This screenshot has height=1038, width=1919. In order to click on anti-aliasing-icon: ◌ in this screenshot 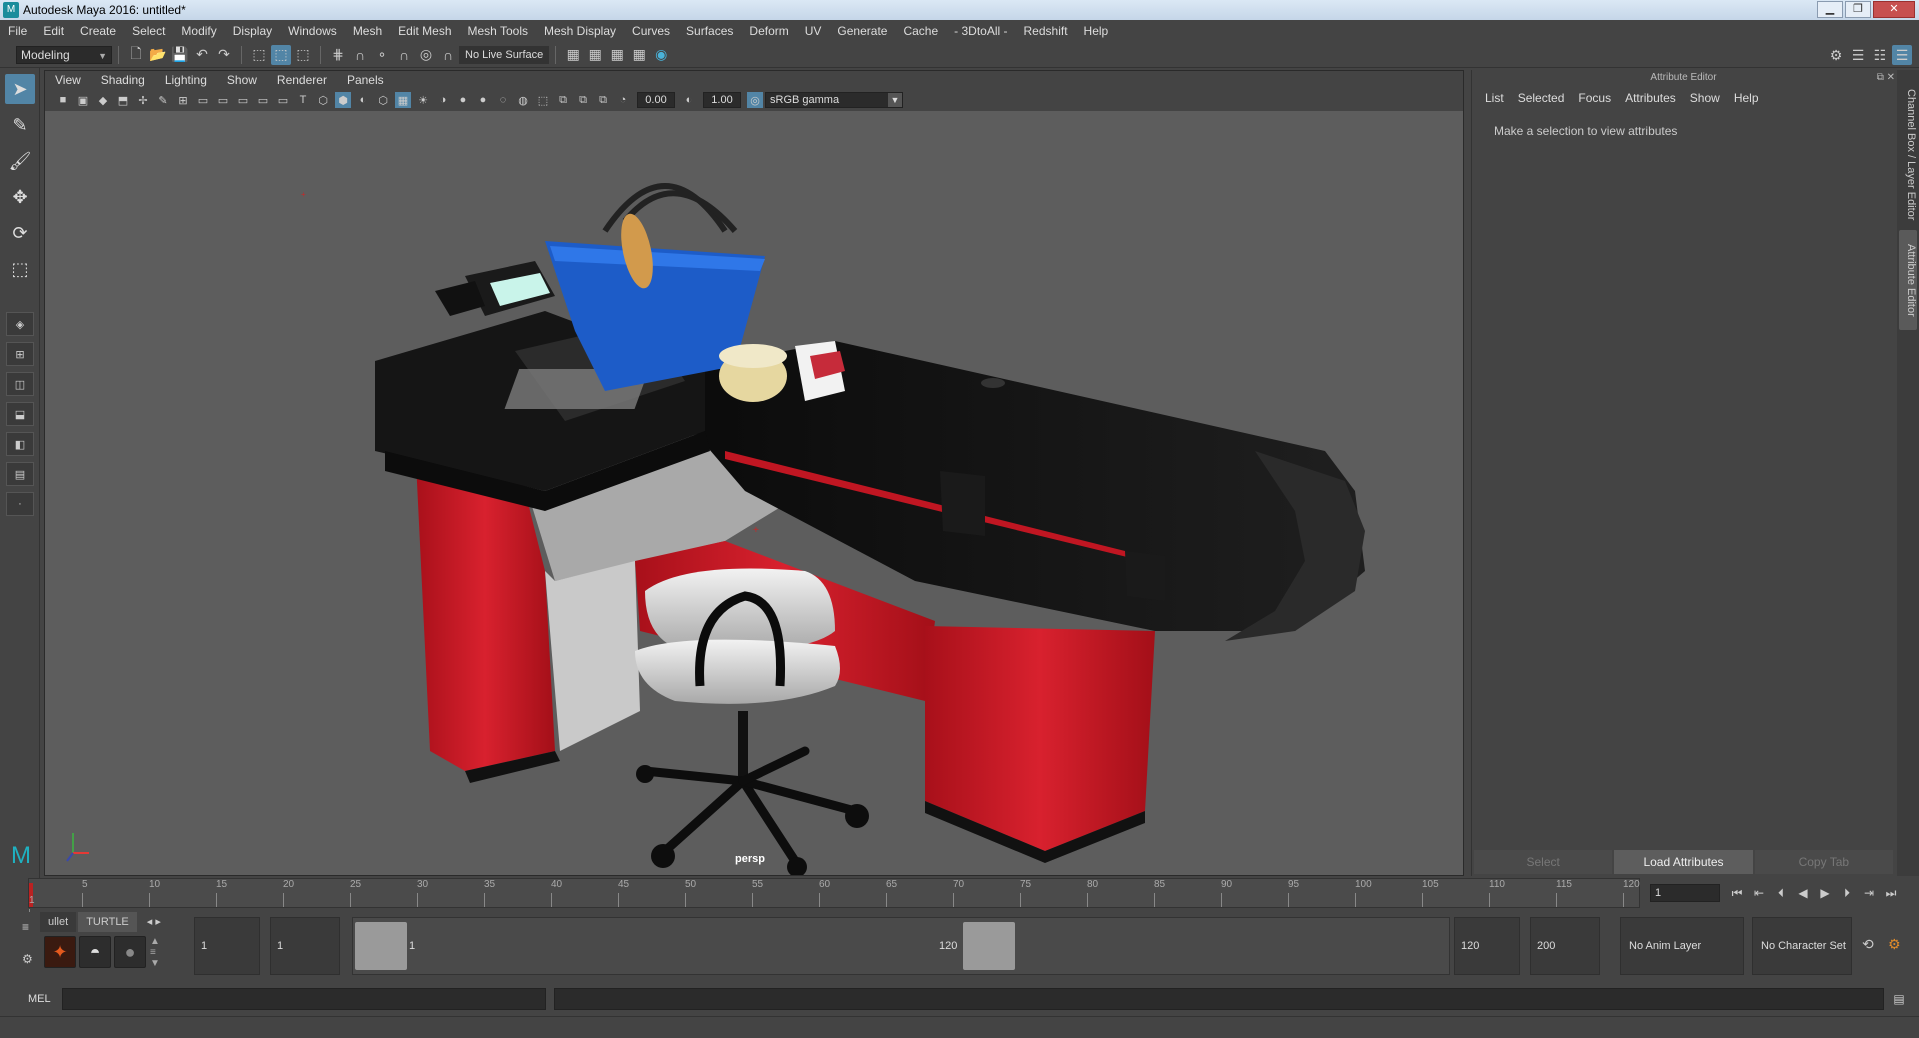, I will do `click(503, 100)`.